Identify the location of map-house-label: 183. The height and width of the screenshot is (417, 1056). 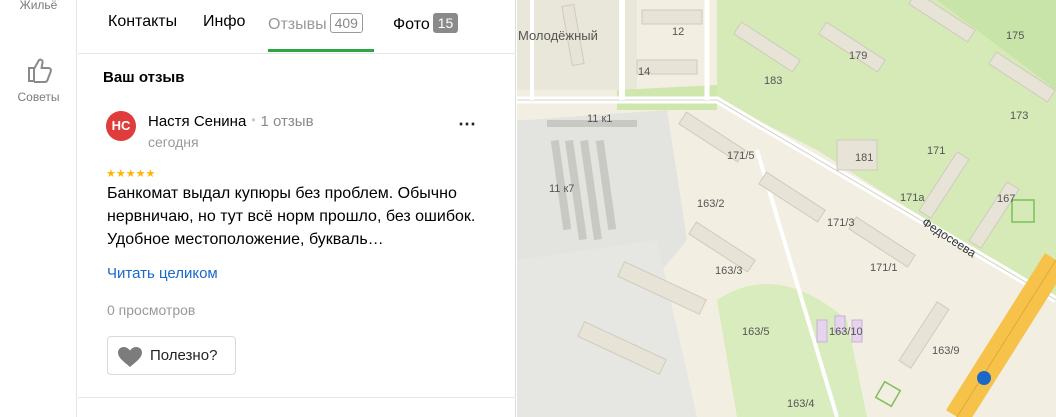
(773, 81).